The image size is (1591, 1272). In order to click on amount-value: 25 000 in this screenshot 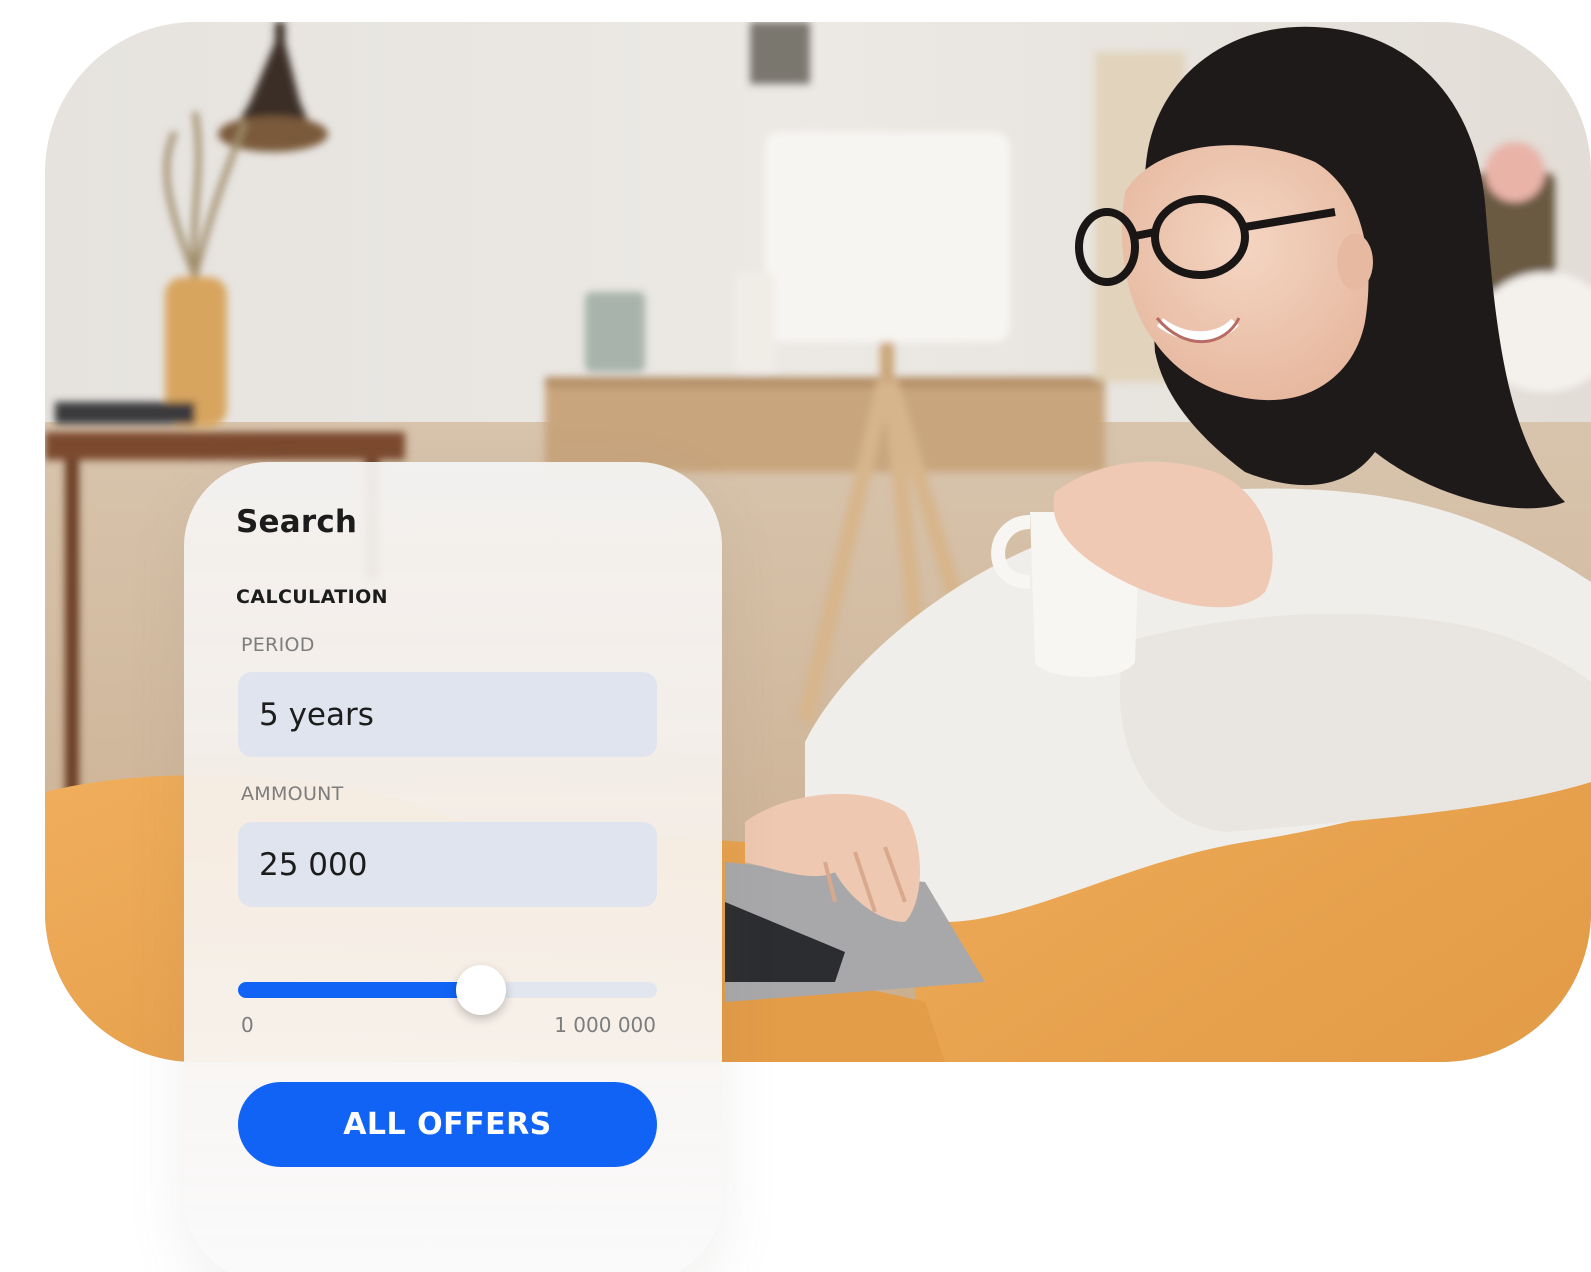, I will do `click(313, 864)`.